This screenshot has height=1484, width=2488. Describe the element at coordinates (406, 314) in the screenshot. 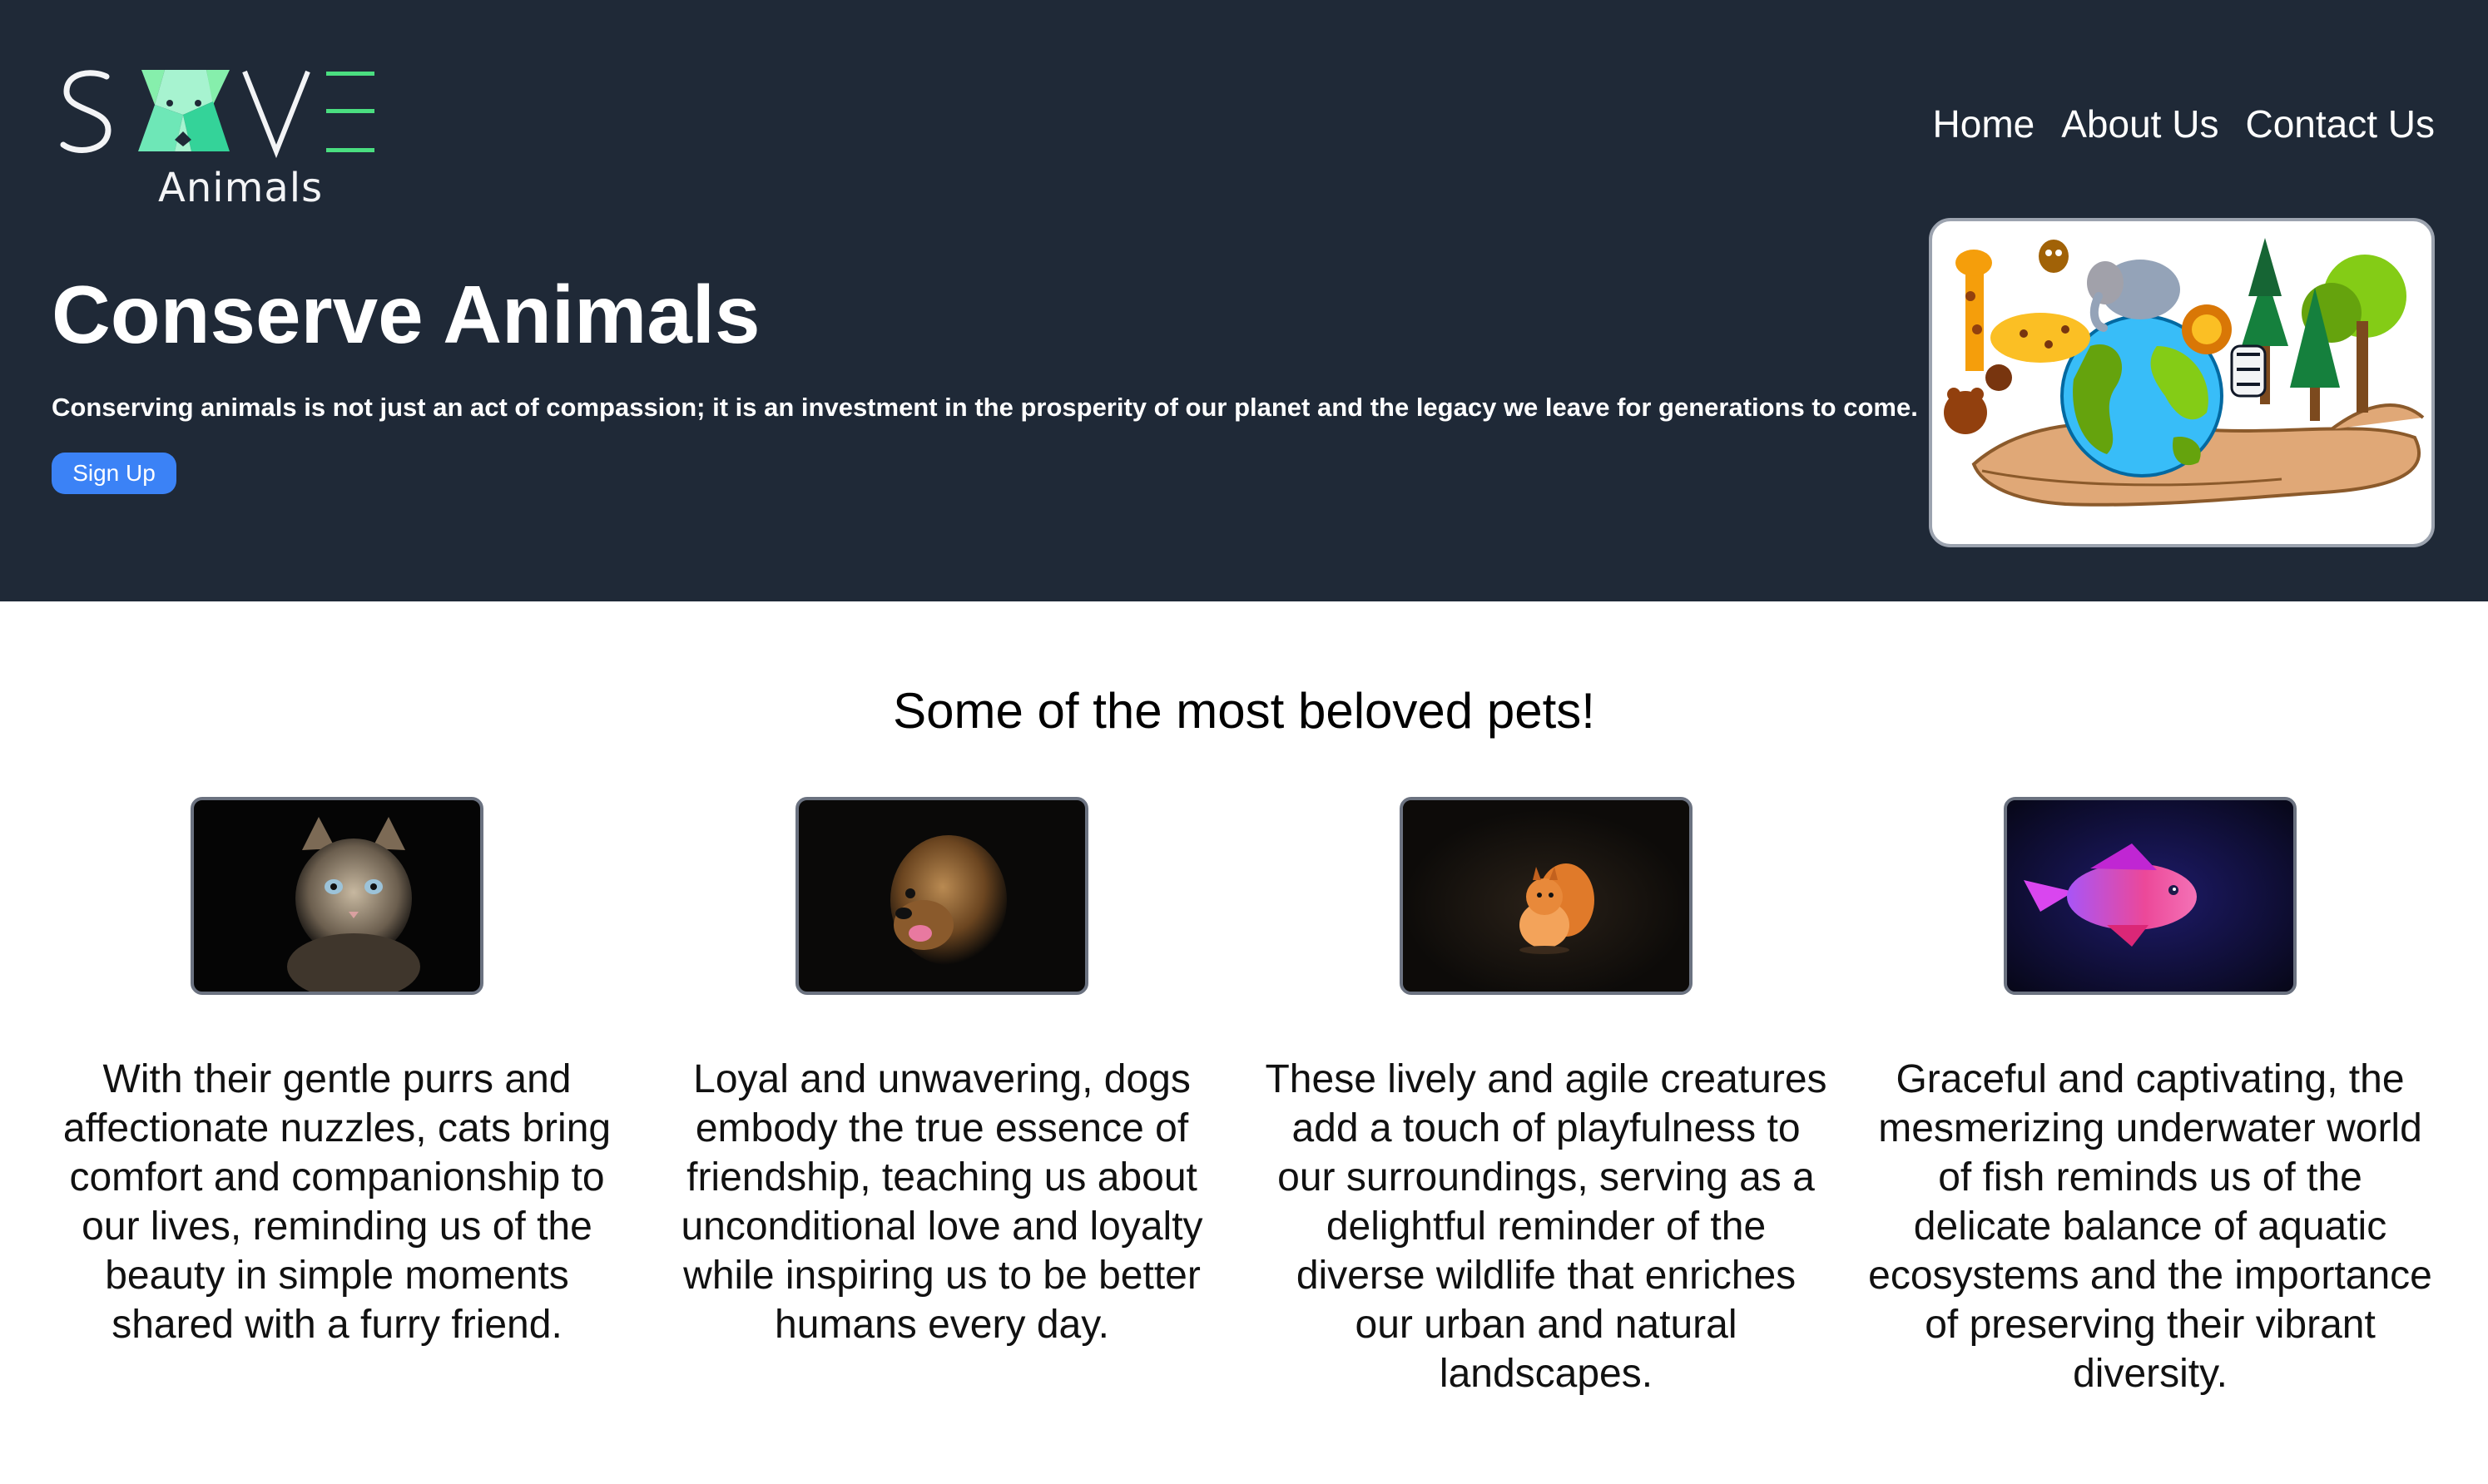

I see `hero-title: Conserve Animals` at that location.